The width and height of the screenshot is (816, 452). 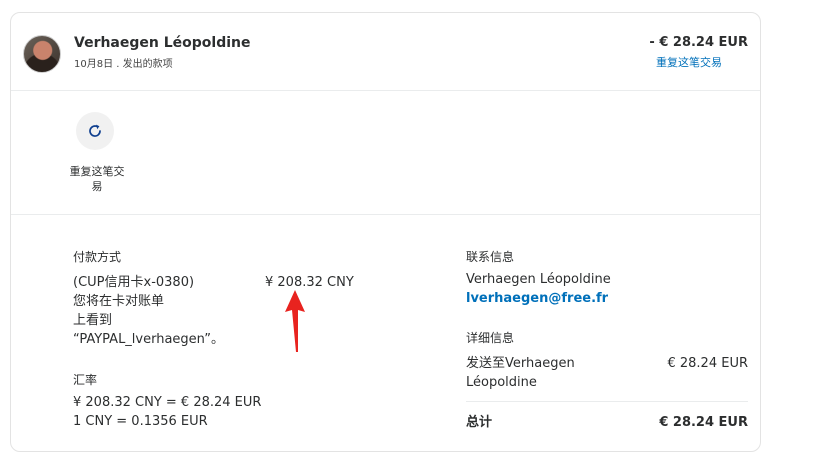 What do you see at coordinates (479, 422) in the screenshot?
I see `total-label: 总计` at bounding box center [479, 422].